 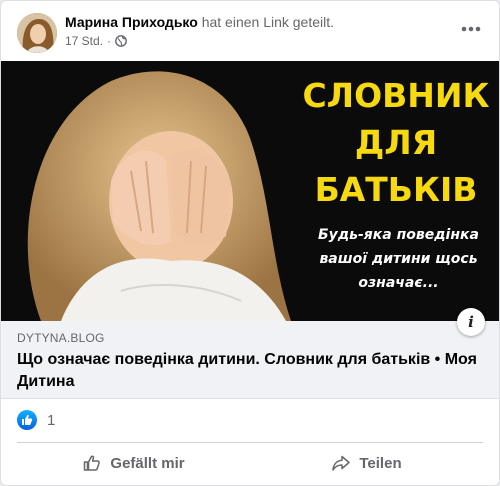 I want to click on post-timestamp: 17 Std., so click(x=84, y=41).